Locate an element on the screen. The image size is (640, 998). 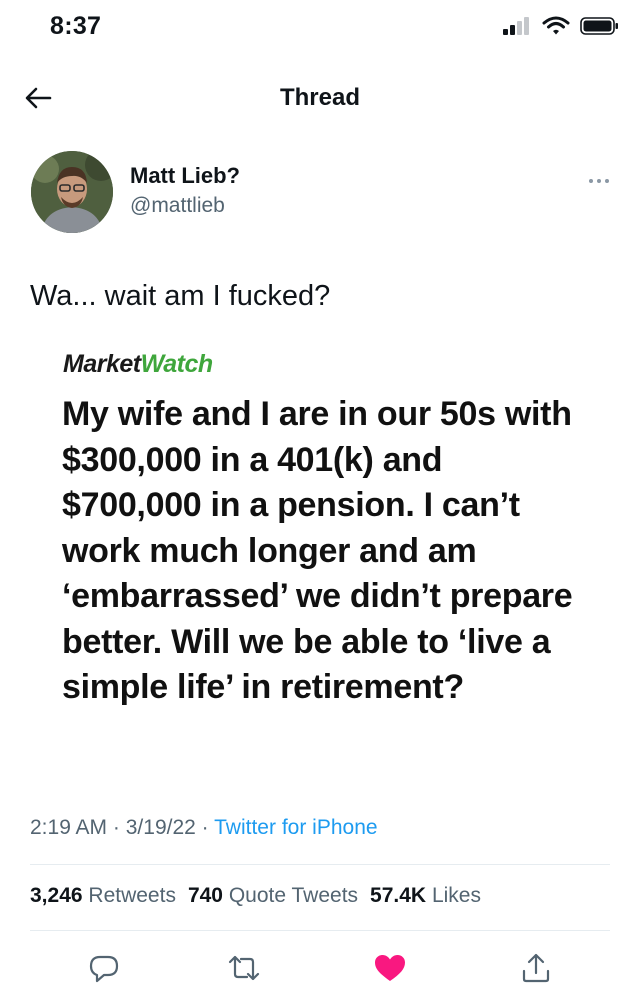
tweet-date: 3/19/22 is located at coordinates (160, 827).